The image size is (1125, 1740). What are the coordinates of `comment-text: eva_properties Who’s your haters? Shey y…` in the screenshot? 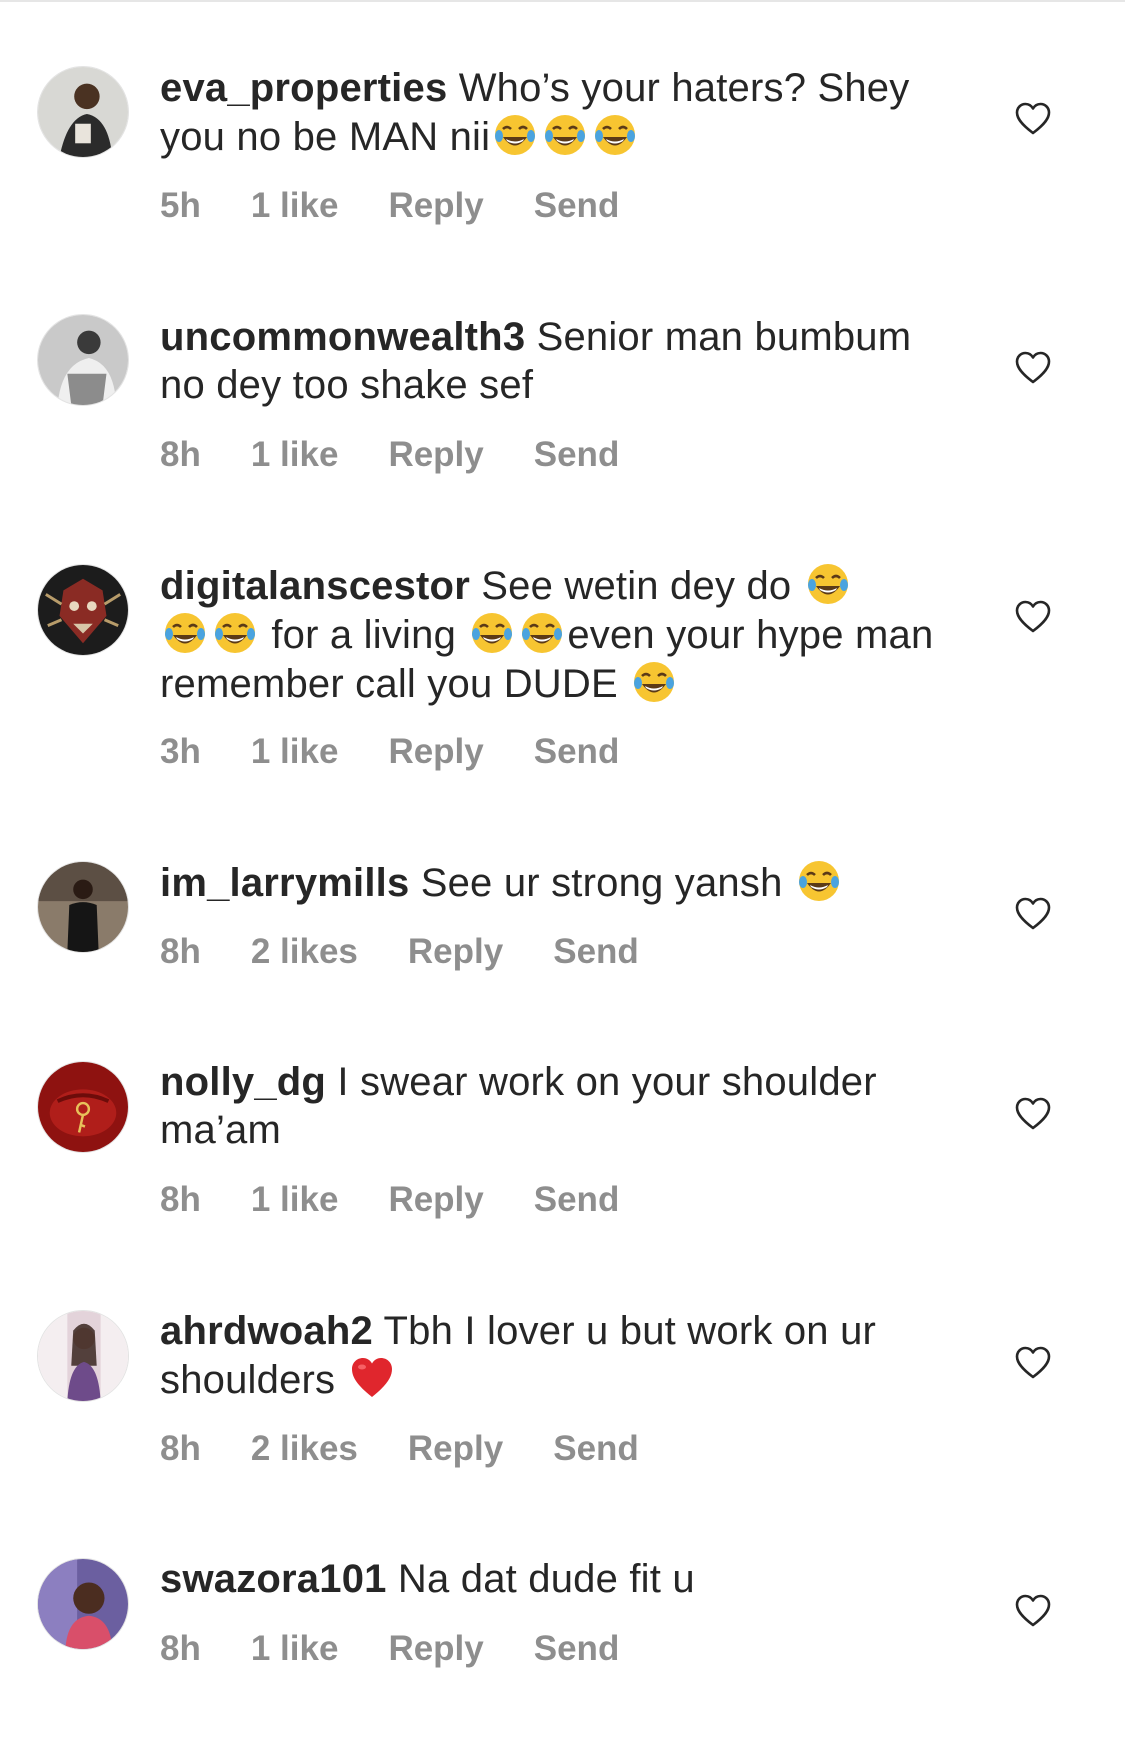 It's located at (560, 112).